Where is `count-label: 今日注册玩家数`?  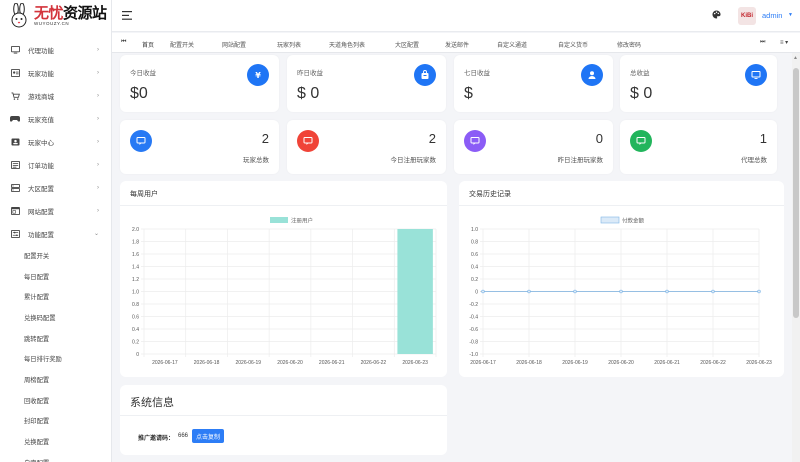 count-label: 今日注册玩家数 is located at coordinates (413, 160).